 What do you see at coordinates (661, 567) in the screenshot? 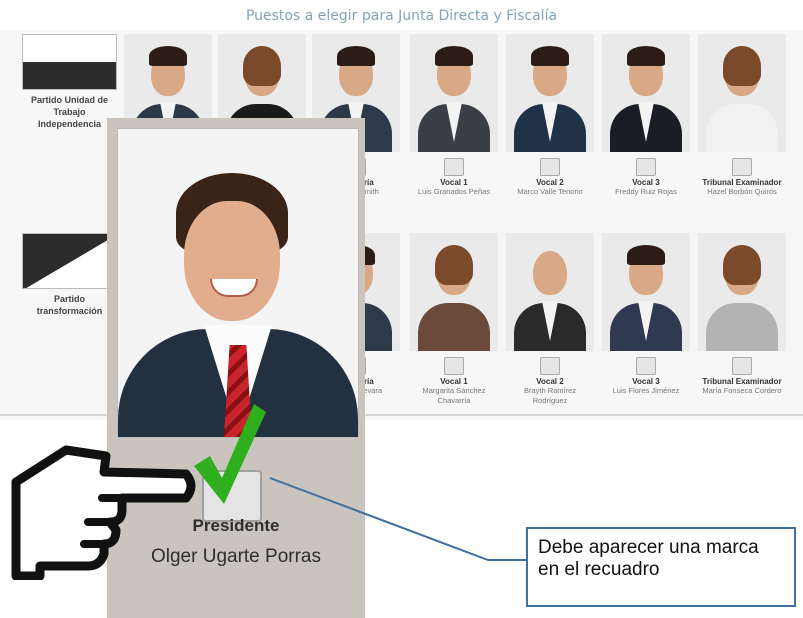
I see `instruction-callout: Debe aparecer una marca en el recuadro` at bounding box center [661, 567].